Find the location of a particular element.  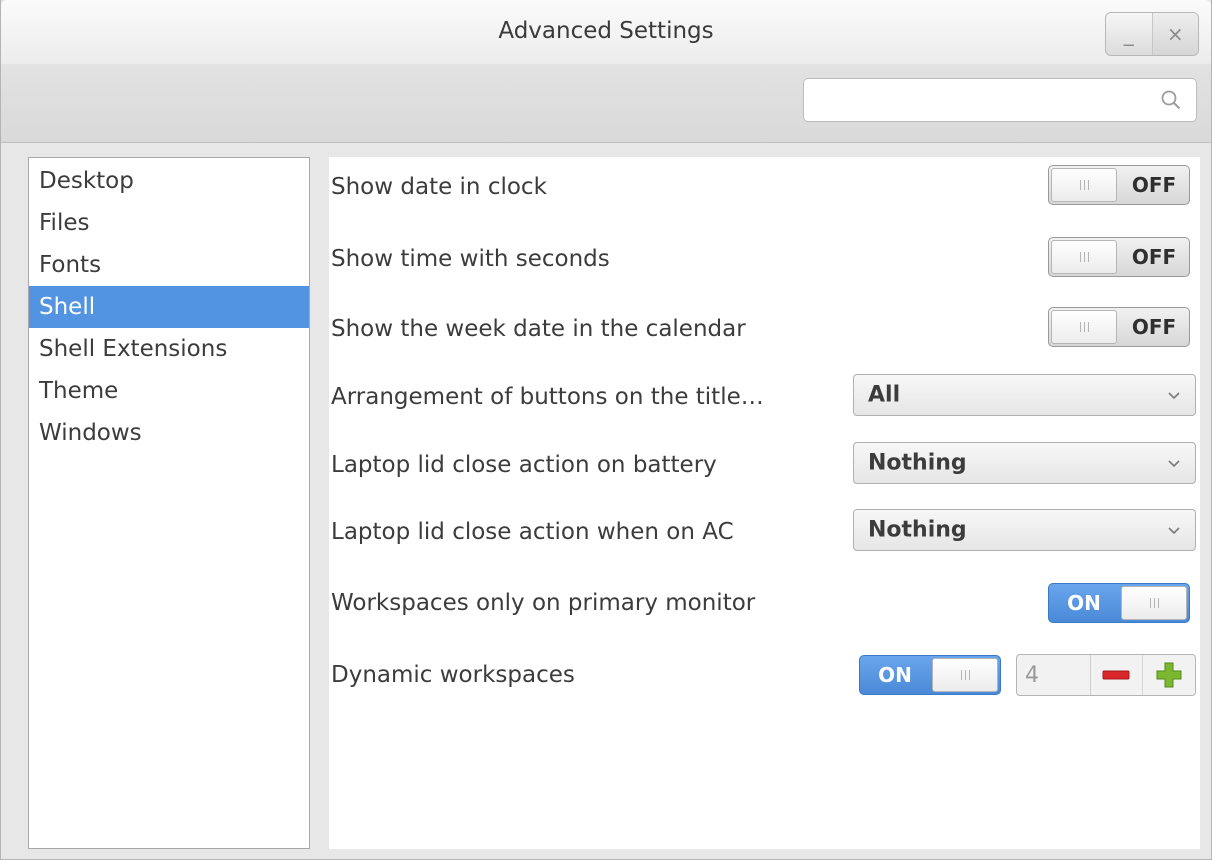

plus-icon is located at coordinates (1169, 675).